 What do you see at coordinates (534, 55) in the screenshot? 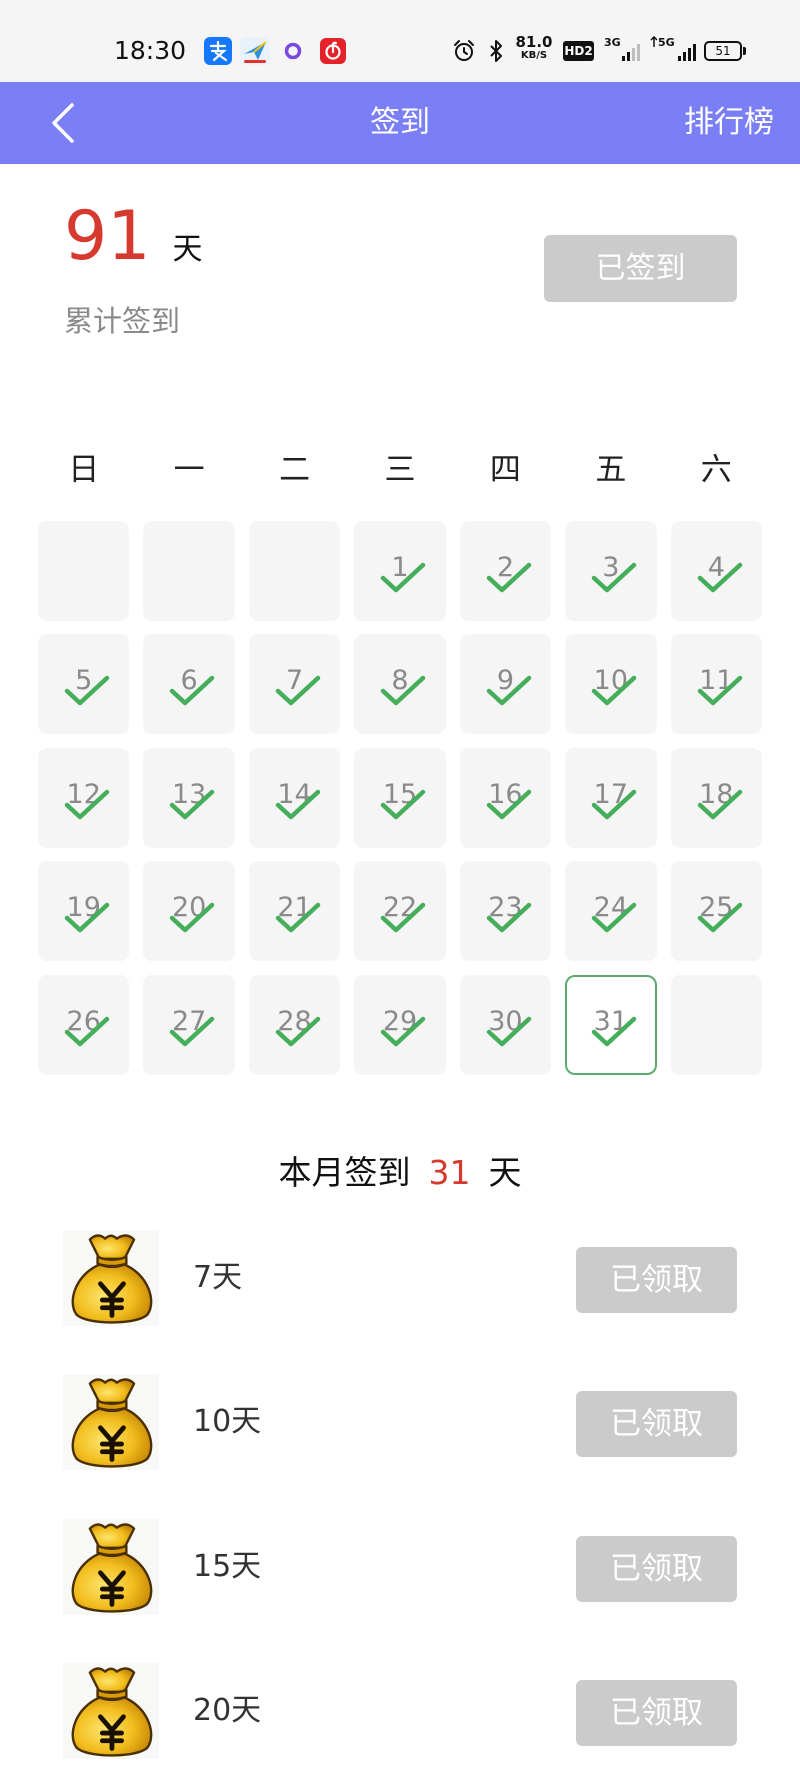
I see `network-speed-unit: KB/S` at bounding box center [534, 55].